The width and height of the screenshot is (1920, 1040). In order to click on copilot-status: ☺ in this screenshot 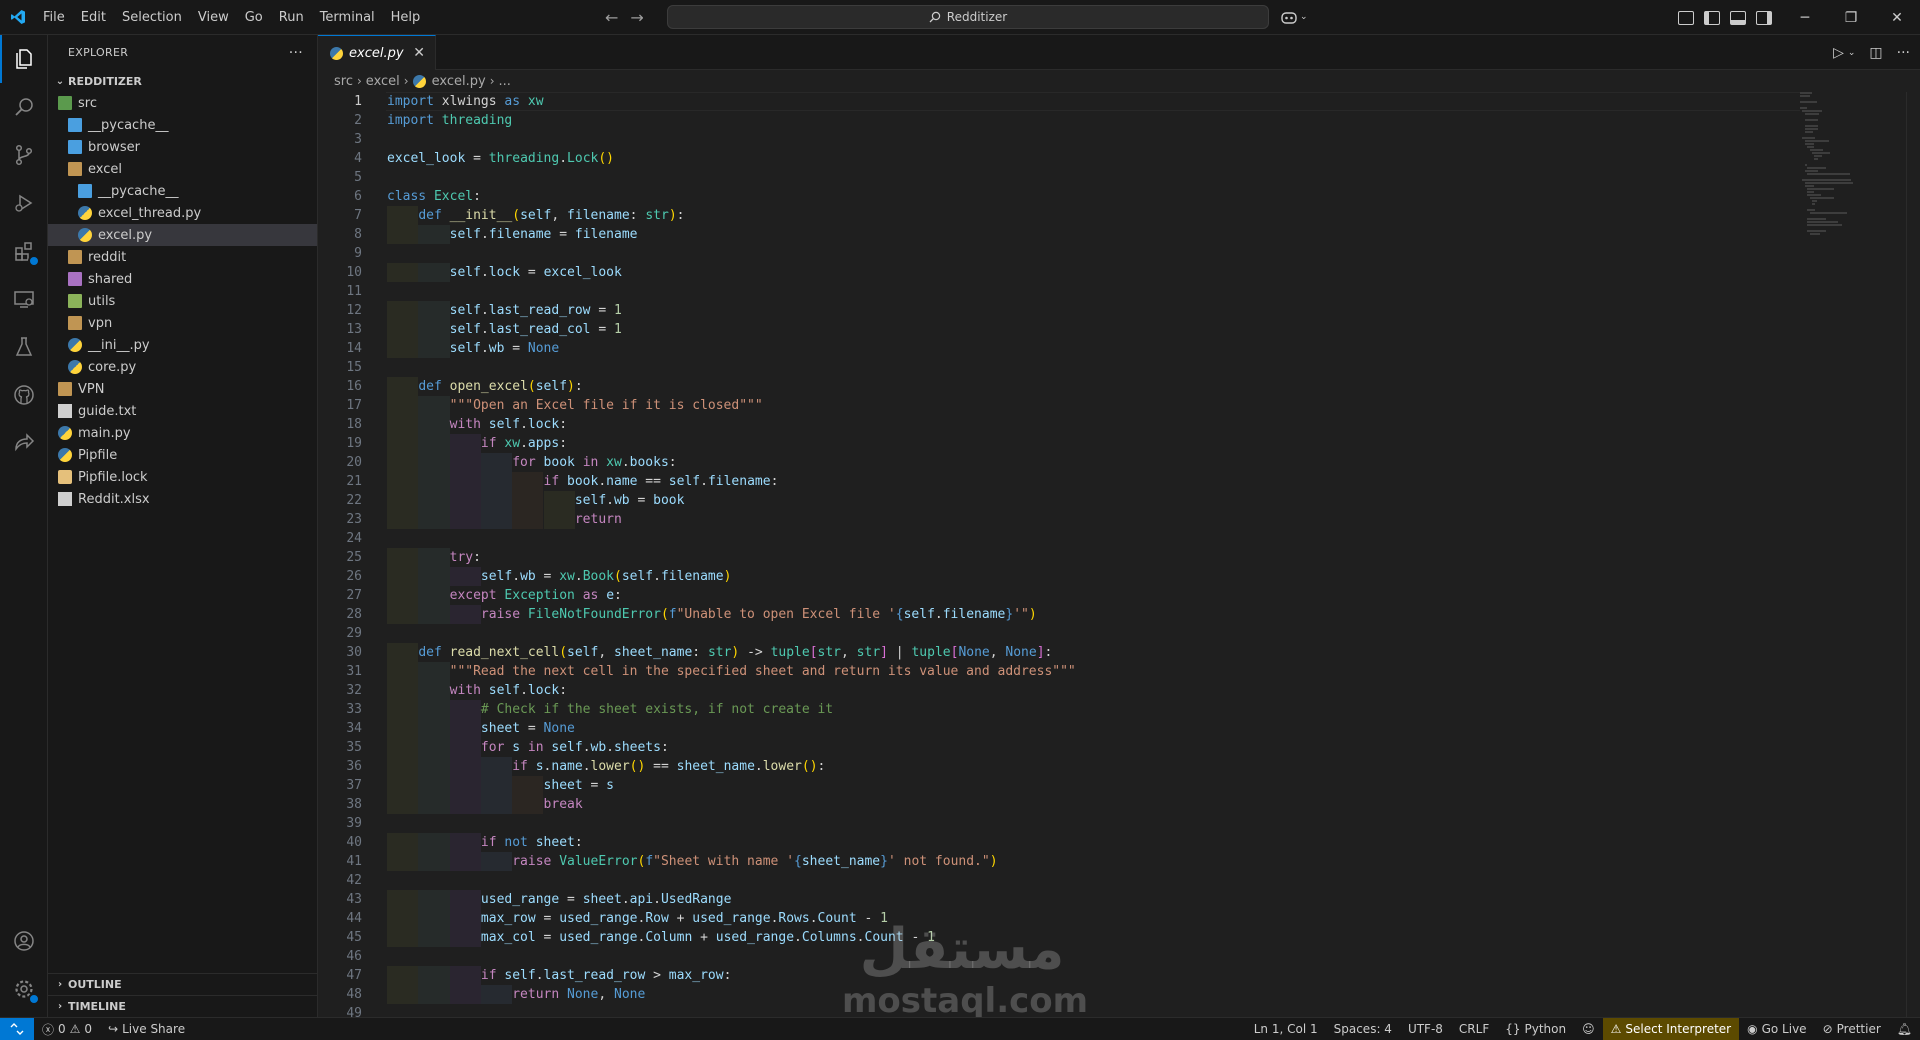, I will do `click(1588, 1029)`.